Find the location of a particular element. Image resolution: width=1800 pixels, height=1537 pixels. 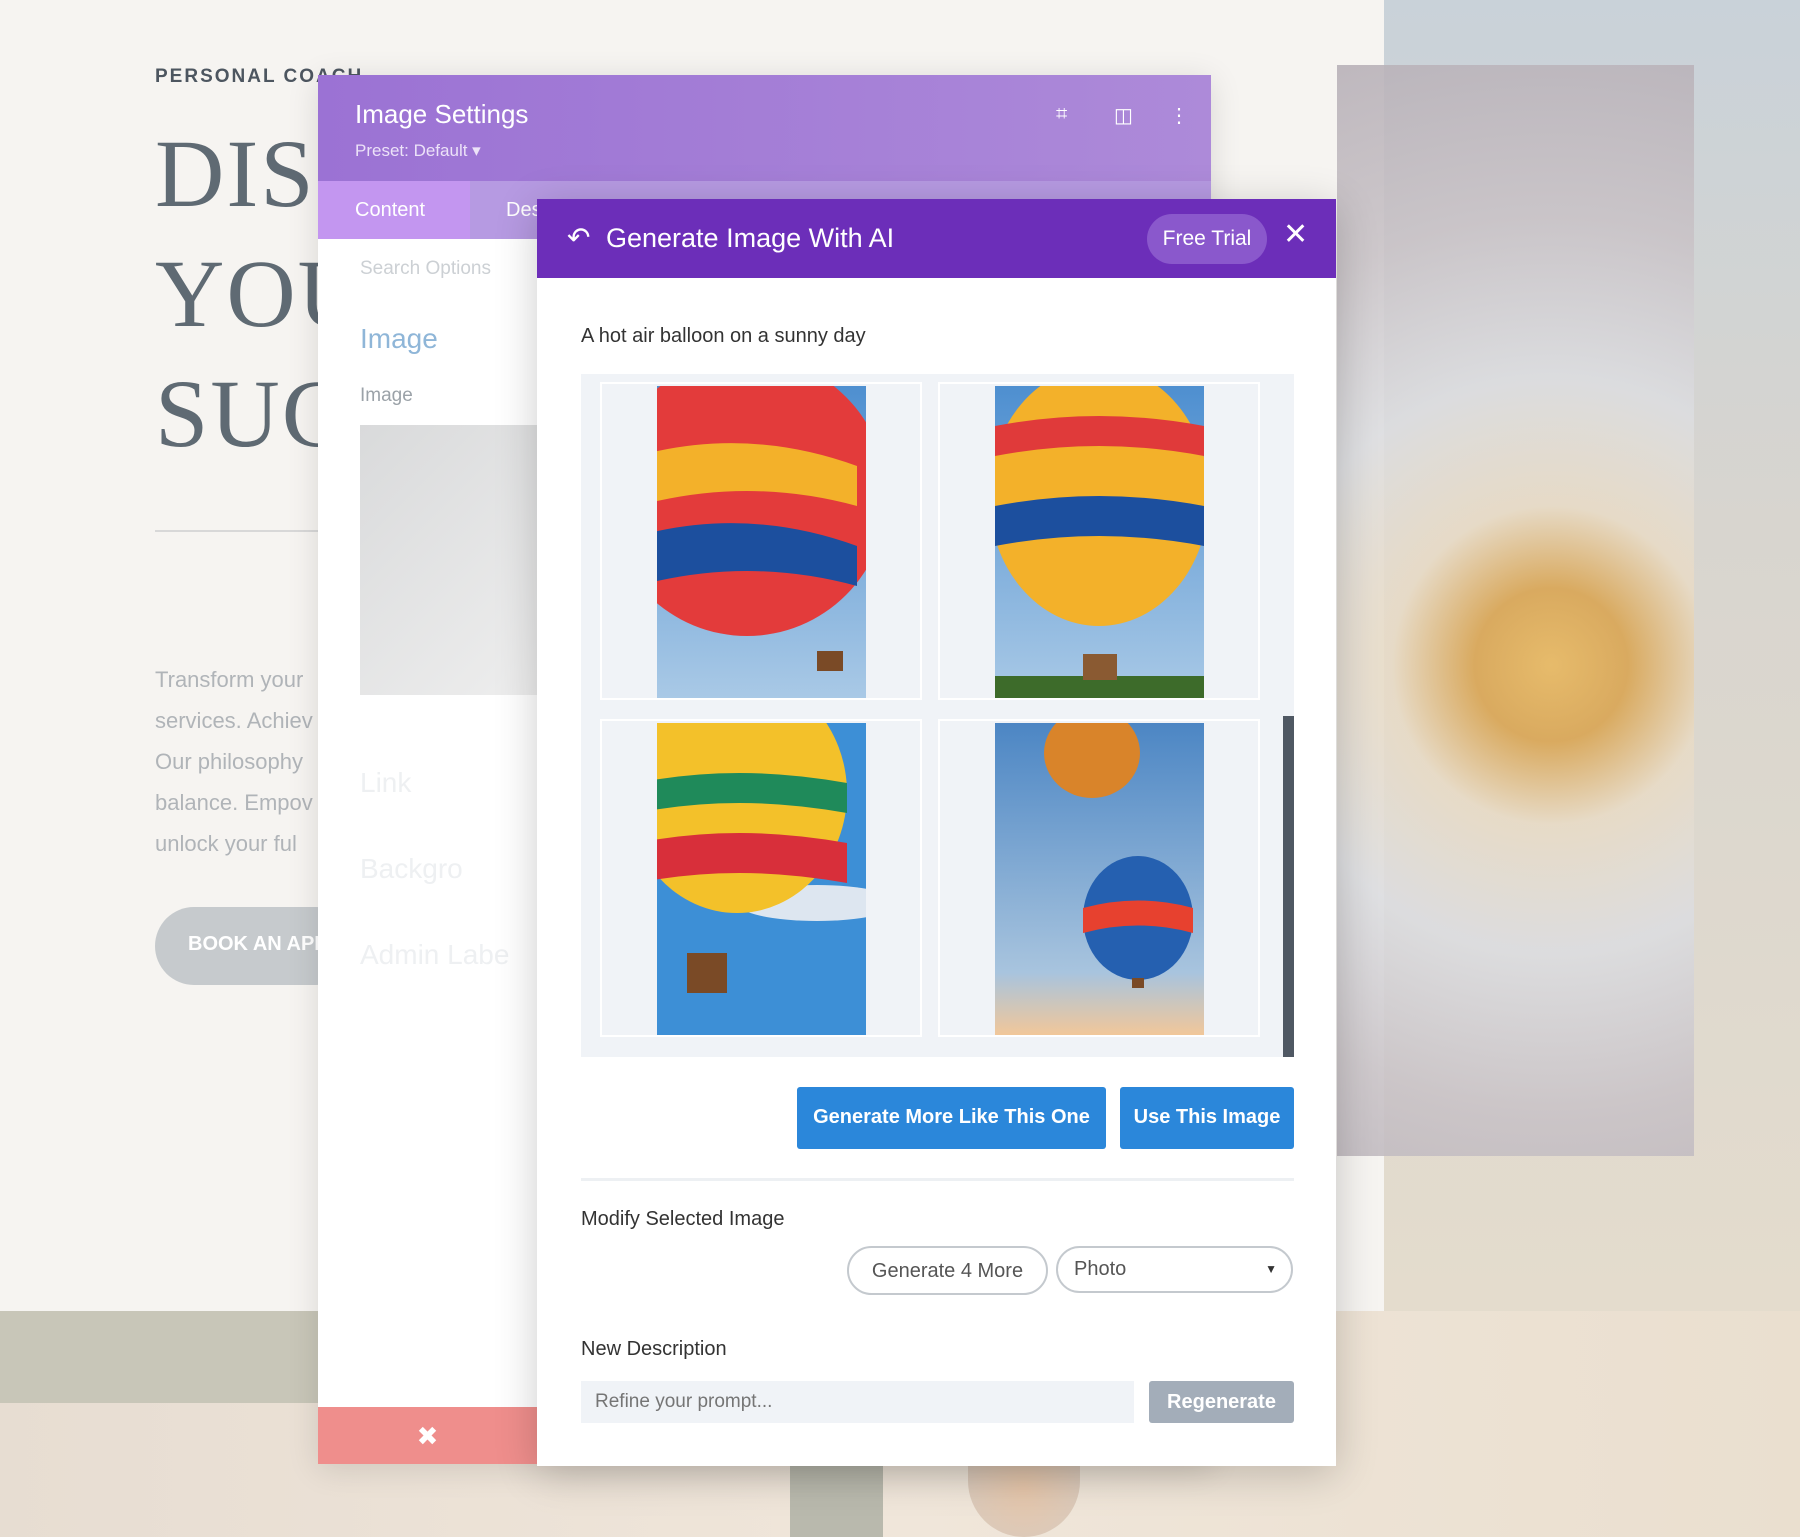

use-this-image-button: Use This Image is located at coordinates (1207, 1118).